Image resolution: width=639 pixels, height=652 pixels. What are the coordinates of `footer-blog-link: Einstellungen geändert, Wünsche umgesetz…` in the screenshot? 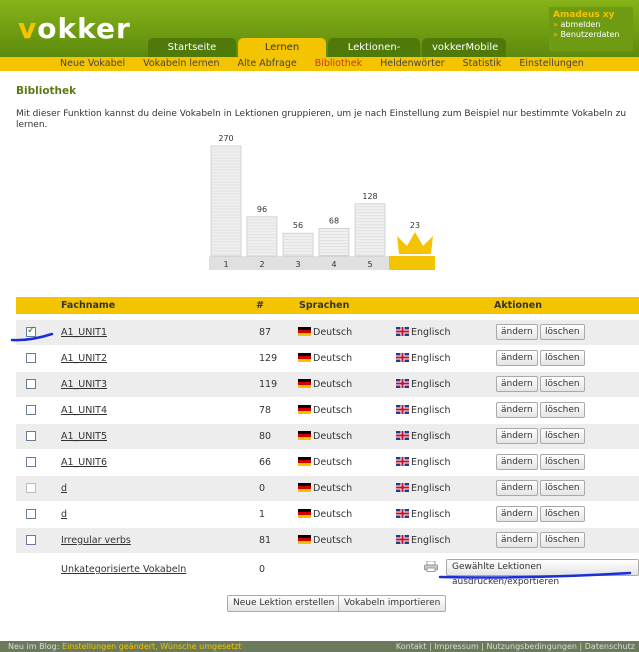 It's located at (152, 646).